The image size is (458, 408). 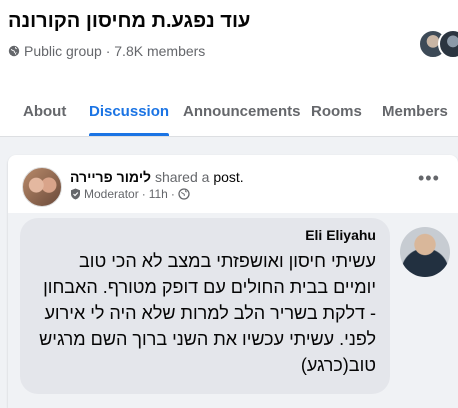 What do you see at coordinates (438, 44) in the screenshot?
I see `member-avatars` at bounding box center [438, 44].